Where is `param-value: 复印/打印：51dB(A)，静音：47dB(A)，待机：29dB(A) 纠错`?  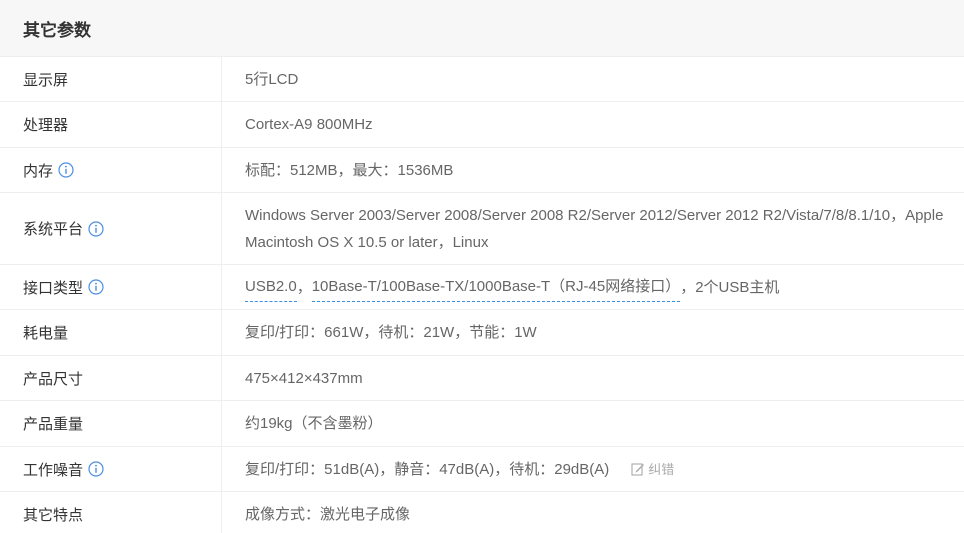
param-value: 复印/打印：51dB(A)，静音：47dB(A)，待机：29dB(A) 纠错 is located at coordinates (593, 469).